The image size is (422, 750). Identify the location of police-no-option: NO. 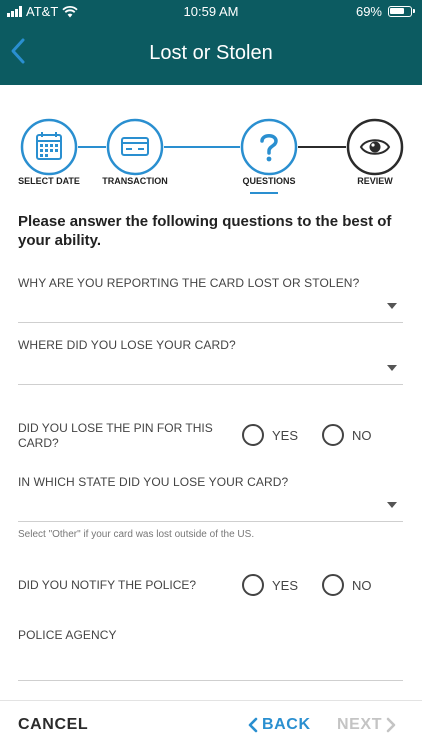
(347, 585).